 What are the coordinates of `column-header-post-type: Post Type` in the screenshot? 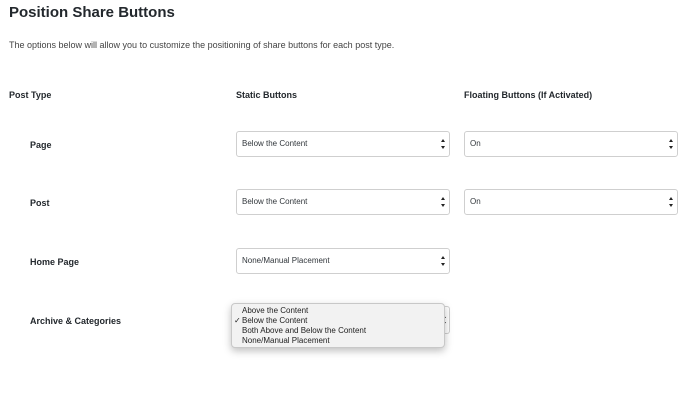 It's located at (30, 95).